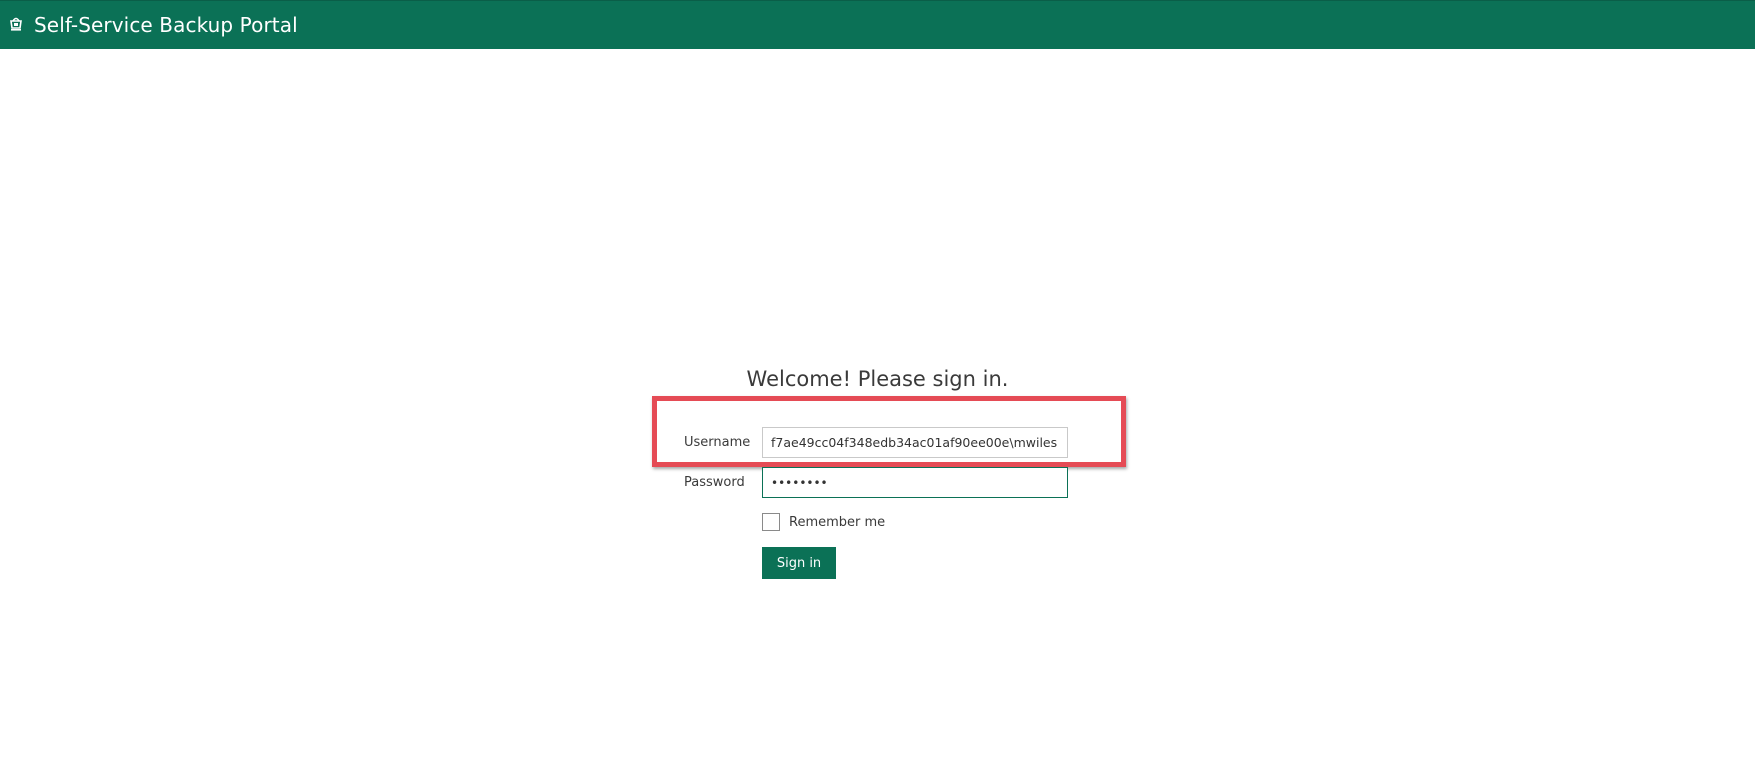 The height and width of the screenshot is (769, 1755). What do you see at coordinates (717, 442) in the screenshot?
I see `username-label: Username` at bounding box center [717, 442].